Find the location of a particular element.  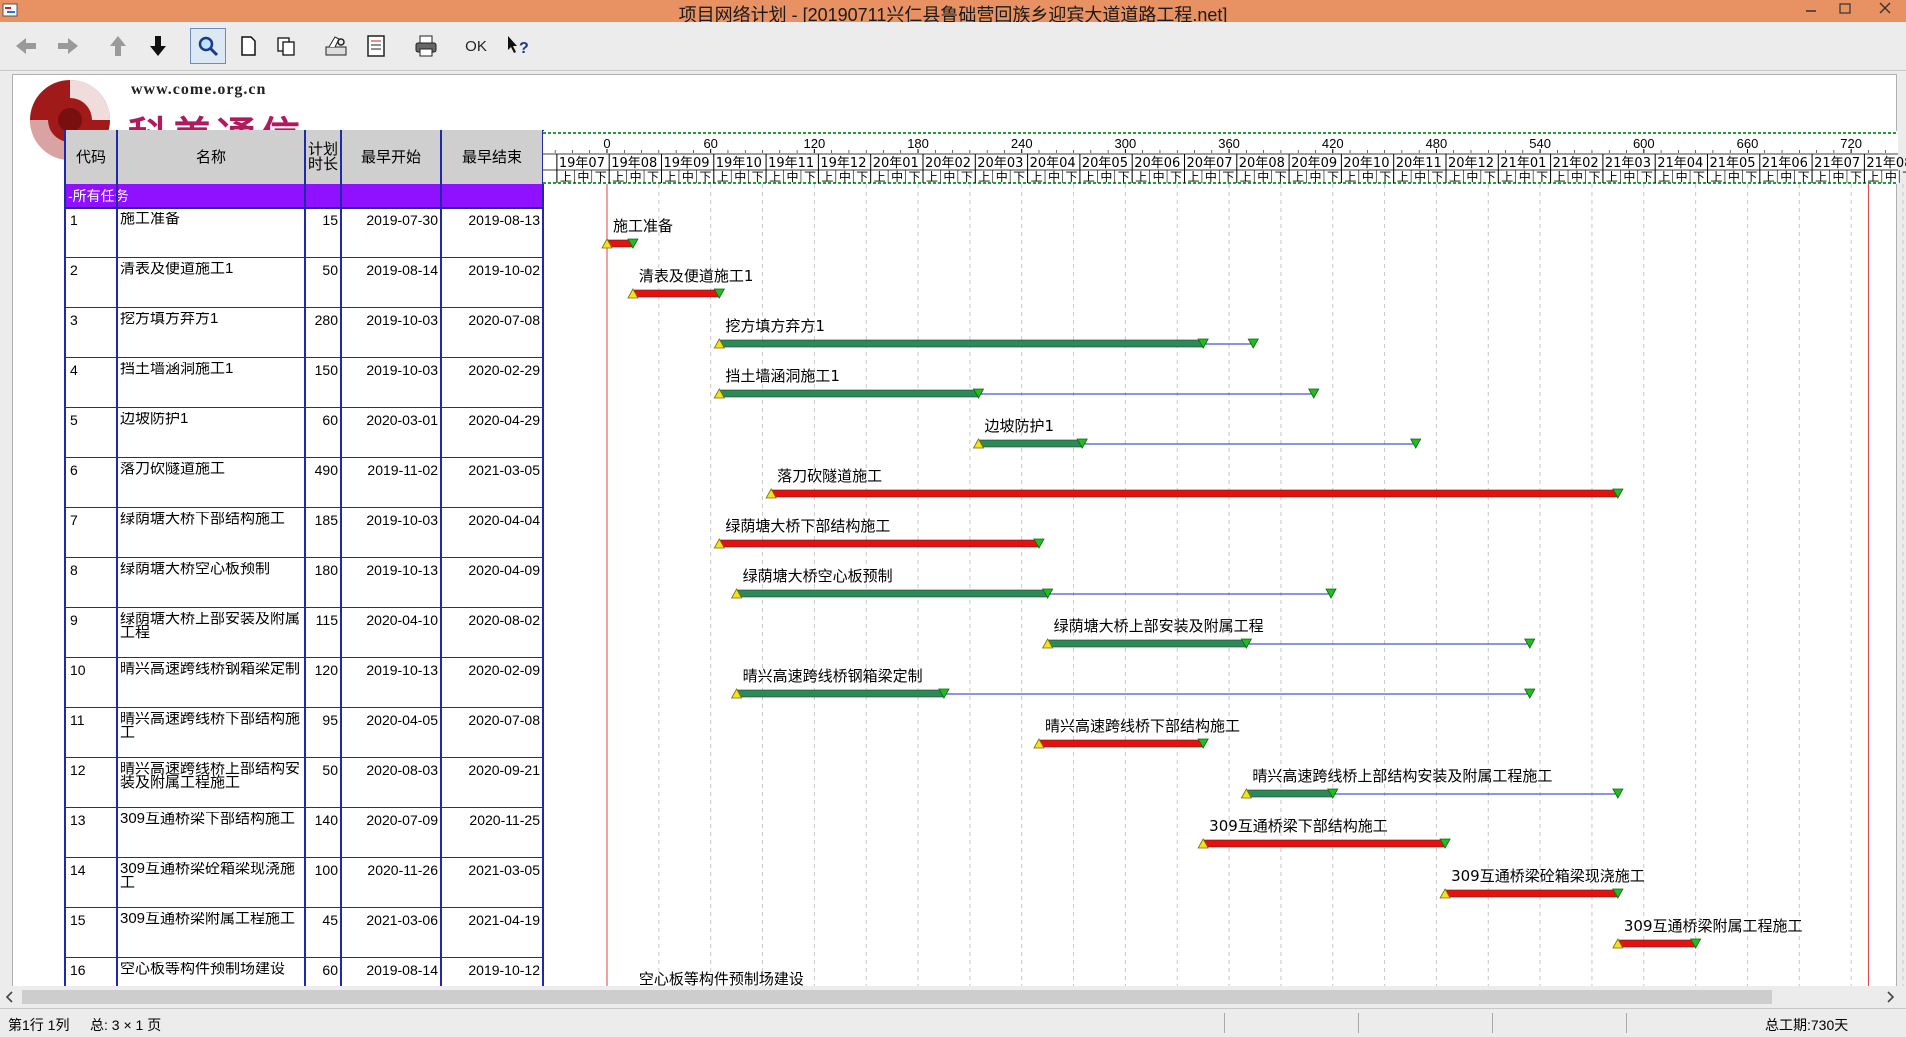

task-bar-label: 309互通桥梁砼箱梁现浇施工 is located at coordinates (1548, 876).